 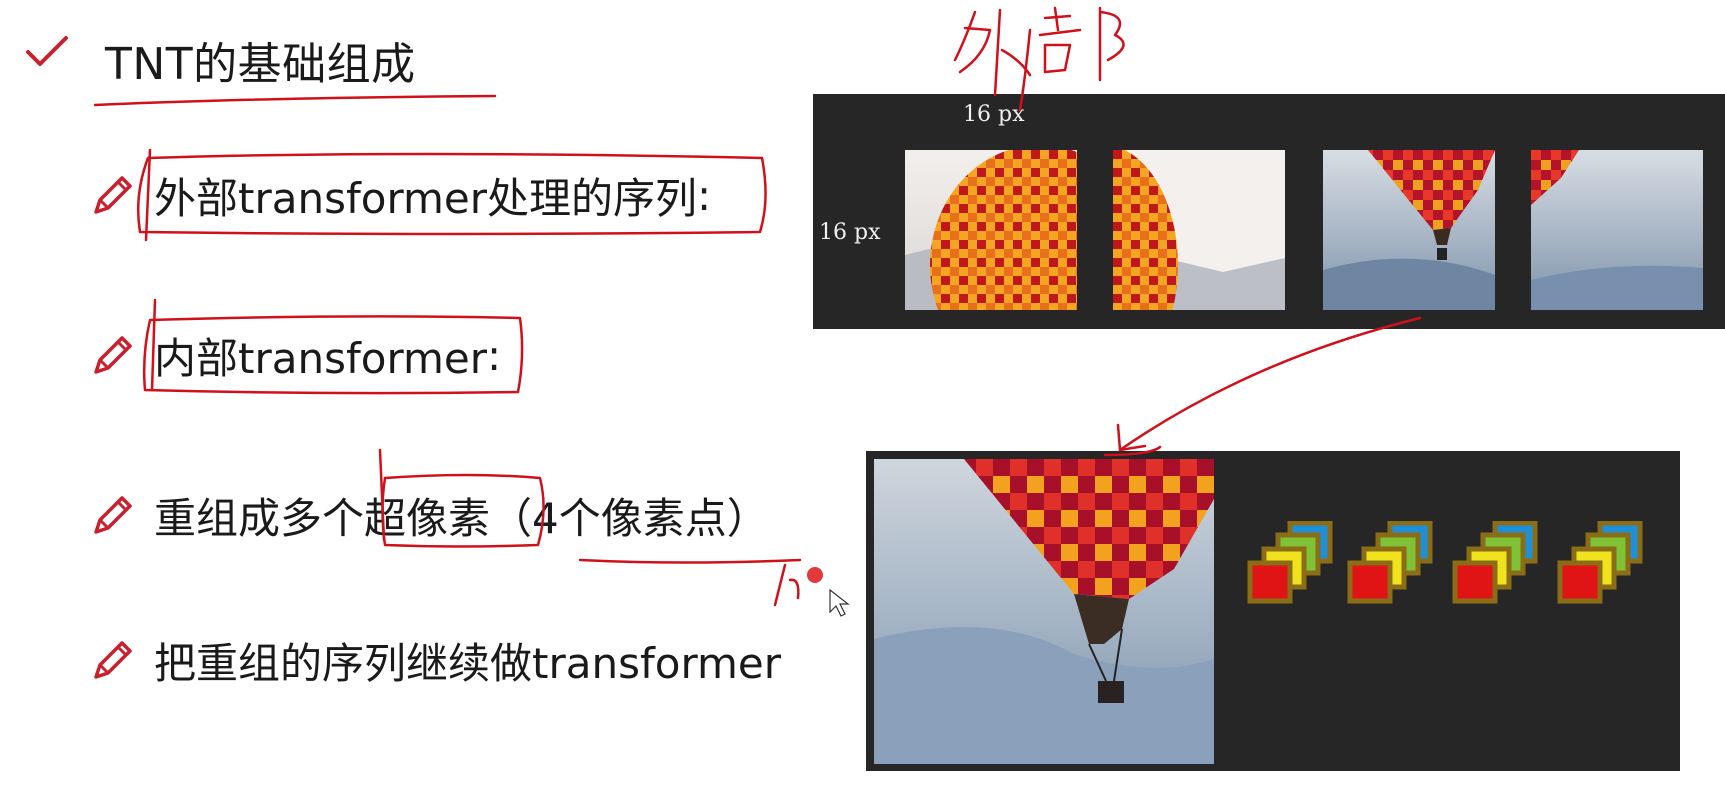 I want to click on bullet-text: 重组成多个超像素（4个像素点）, so click(x=461, y=518).